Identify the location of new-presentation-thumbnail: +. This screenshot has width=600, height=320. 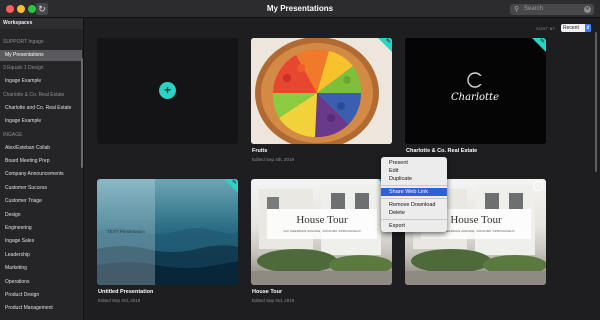
(167, 91).